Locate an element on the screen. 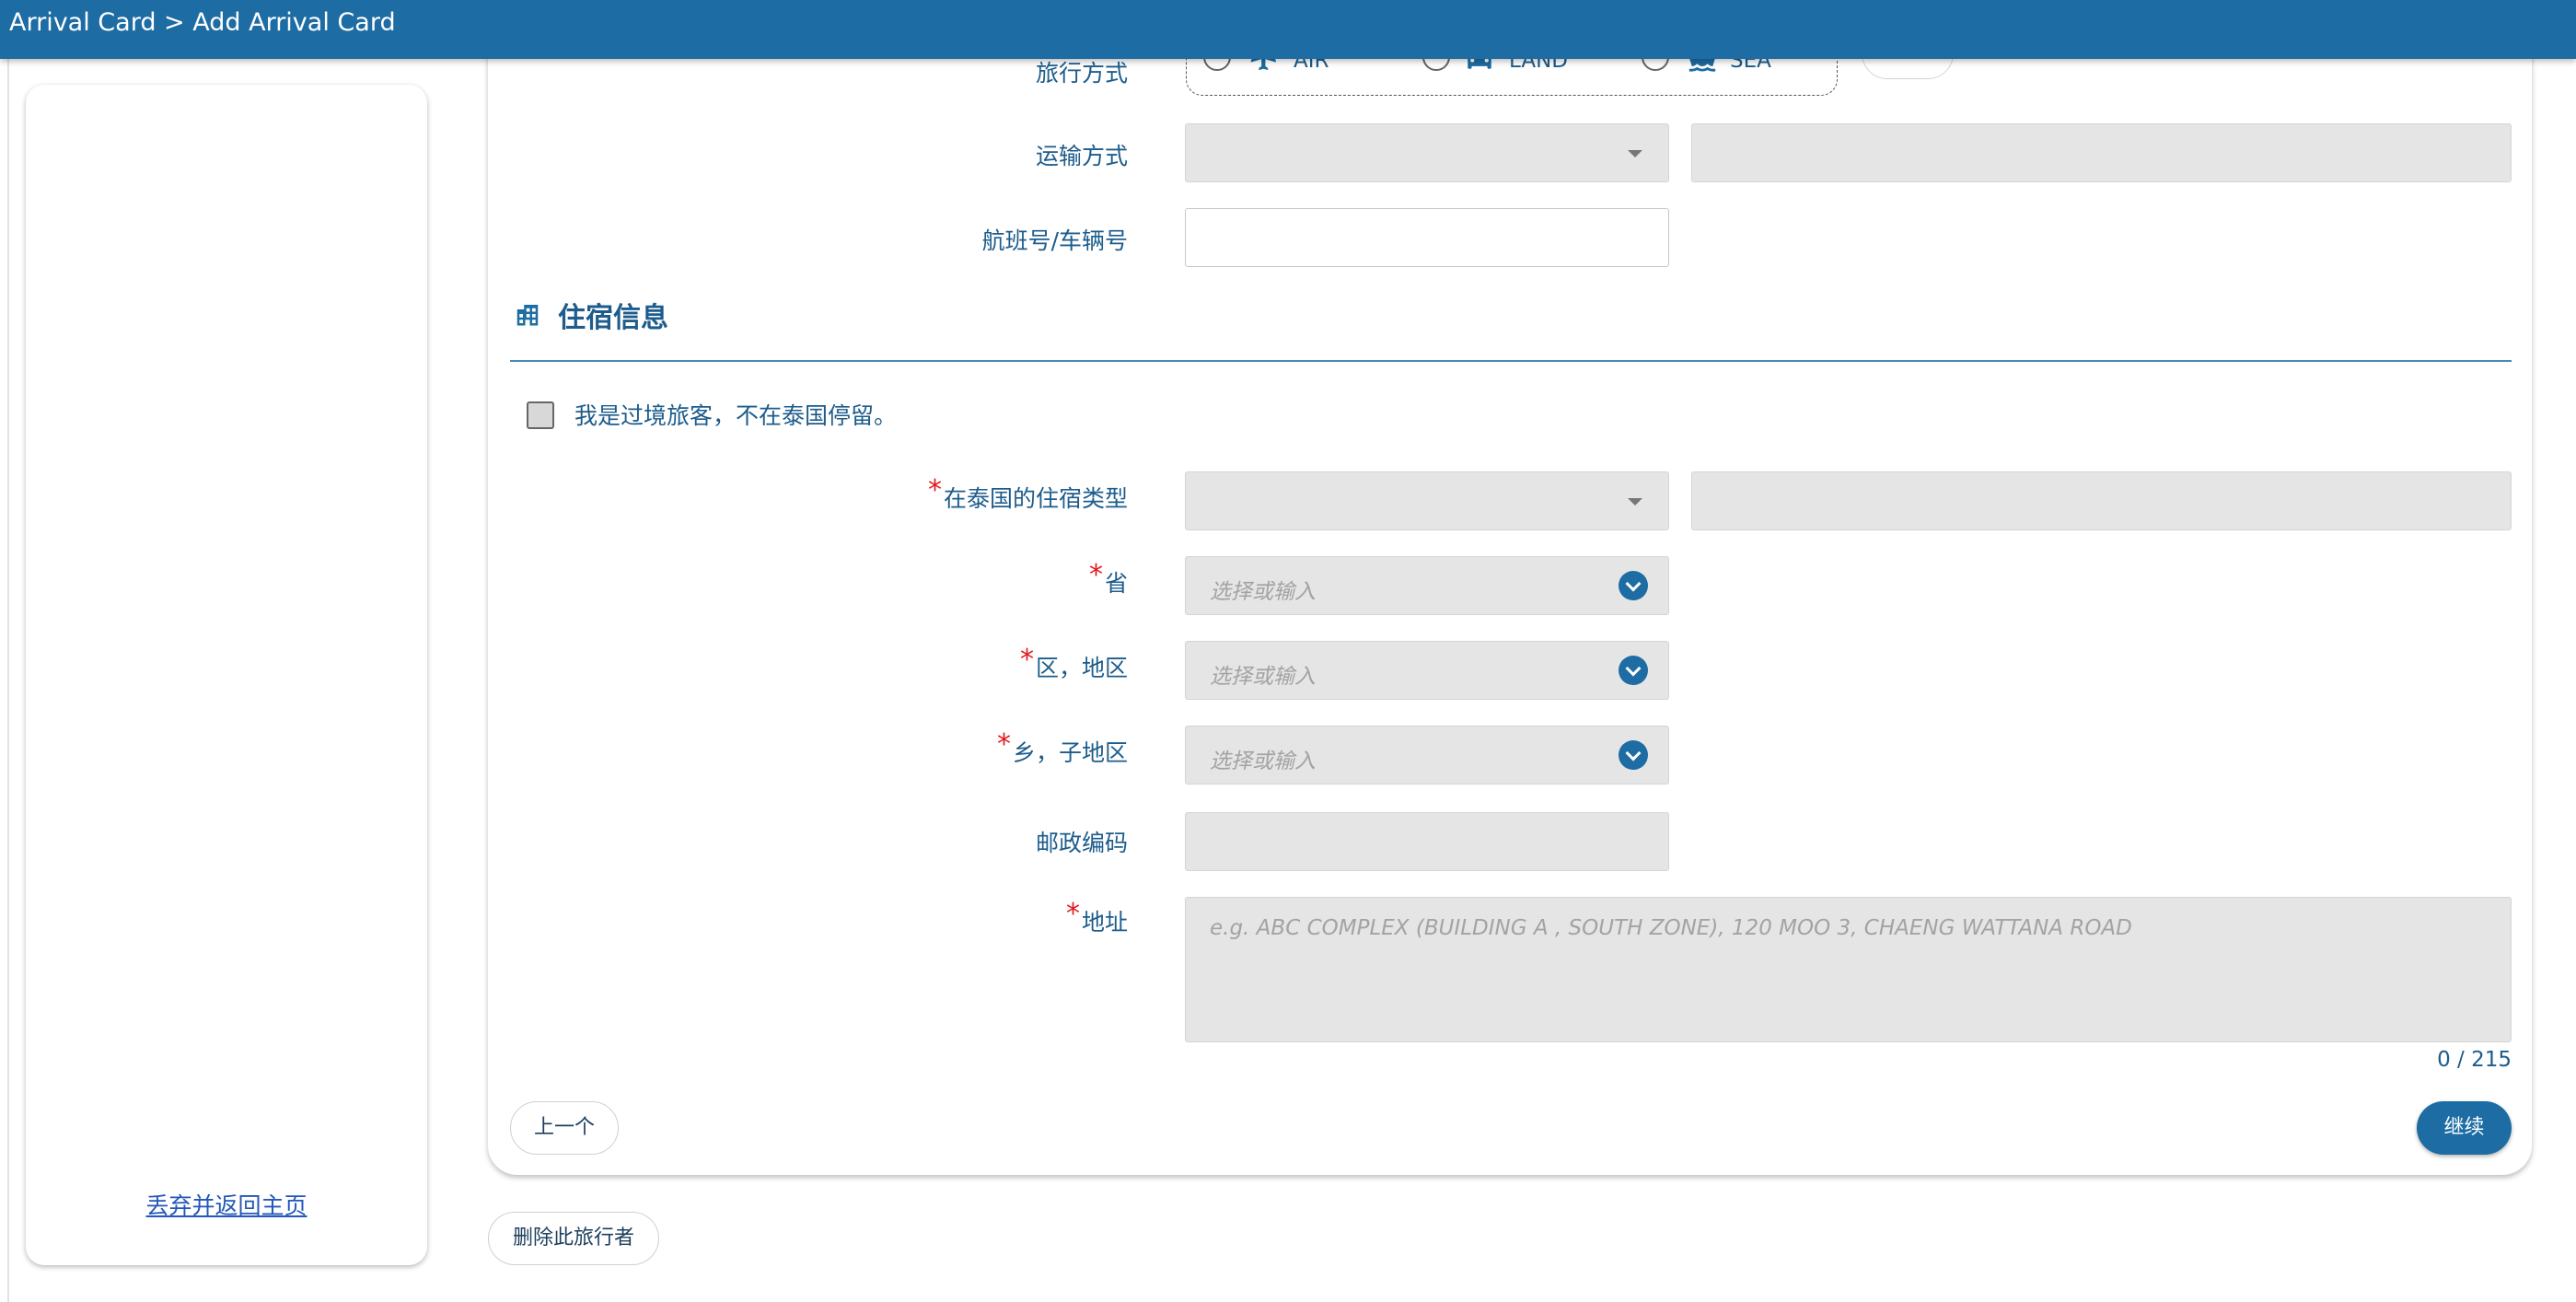 This screenshot has width=2576, height=1302. flight-number-label: 航班号/车辆号 is located at coordinates (1054, 240).